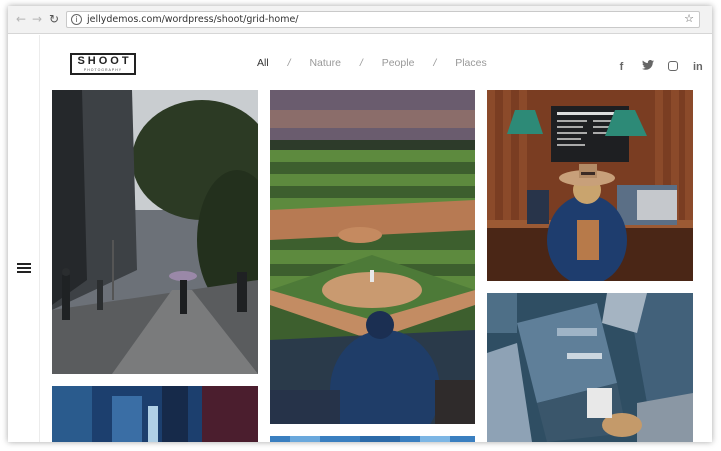  What do you see at coordinates (590, 185) in the screenshot?
I see `photo-coffee-shop-woman-hat` at bounding box center [590, 185].